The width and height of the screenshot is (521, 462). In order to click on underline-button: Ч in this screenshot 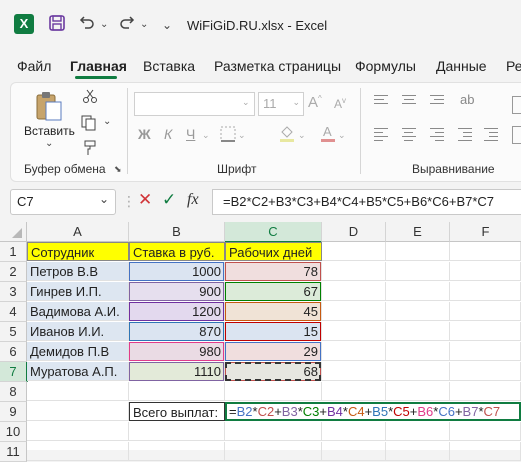, I will do `click(190, 134)`.